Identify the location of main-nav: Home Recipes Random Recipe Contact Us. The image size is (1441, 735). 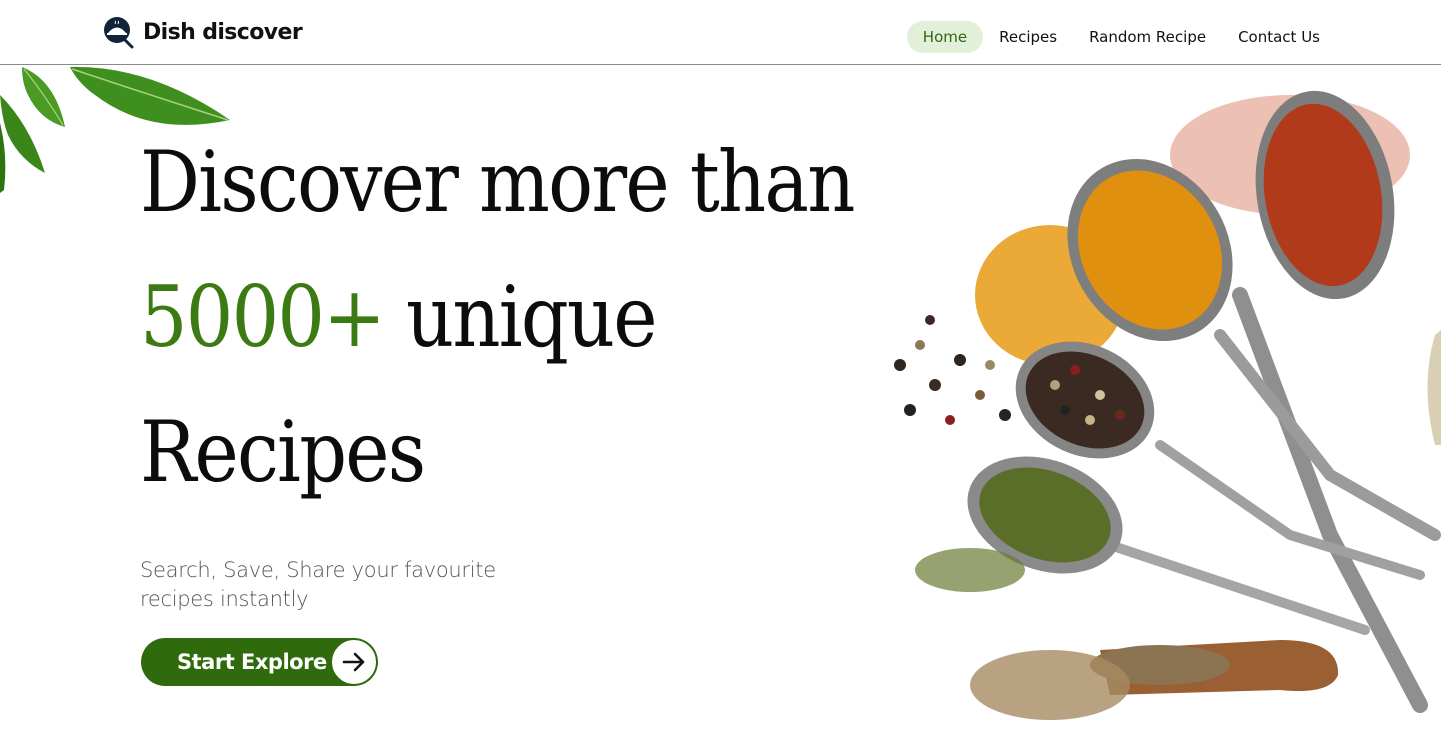
(1121, 37).